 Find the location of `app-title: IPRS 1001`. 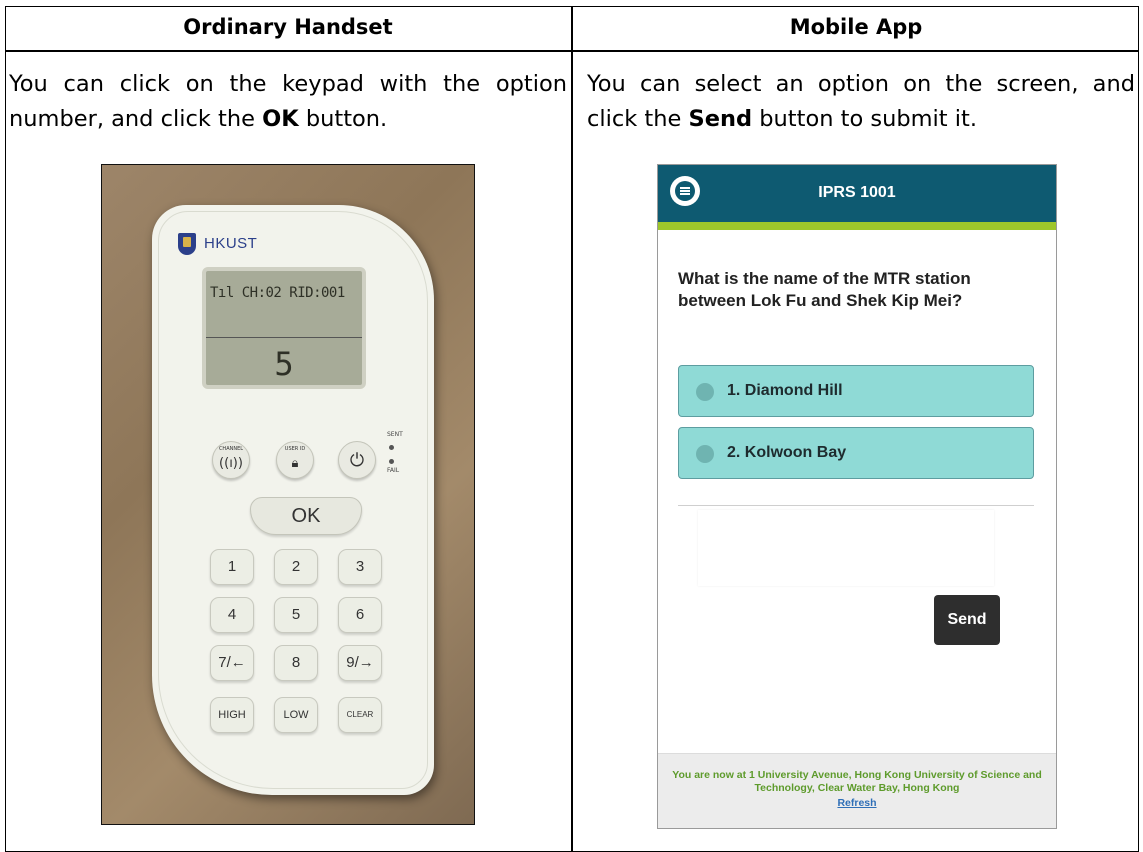

app-title: IPRS 1001 is located at coordinates (857, 192).